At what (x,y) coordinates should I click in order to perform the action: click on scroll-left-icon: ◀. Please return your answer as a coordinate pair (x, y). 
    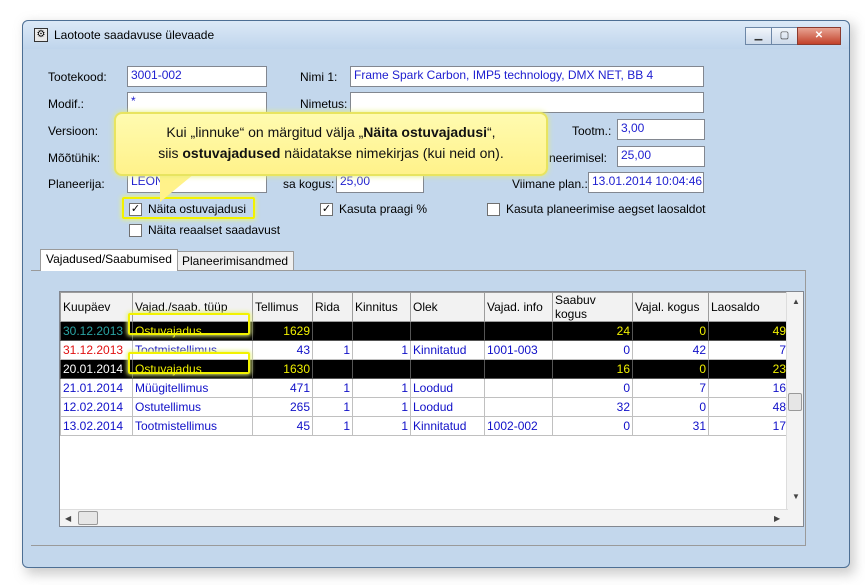
    Looking at the image, I should click on (68, 518).